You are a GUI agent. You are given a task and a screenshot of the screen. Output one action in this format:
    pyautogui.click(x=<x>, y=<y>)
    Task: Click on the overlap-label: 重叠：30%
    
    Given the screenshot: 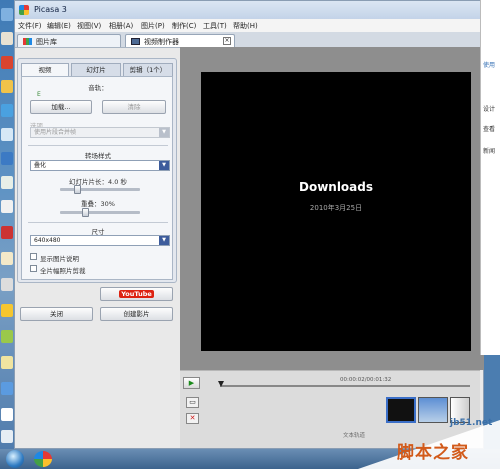 What is the action you would take?
    pyautogui.click(x=98, y=204)
    